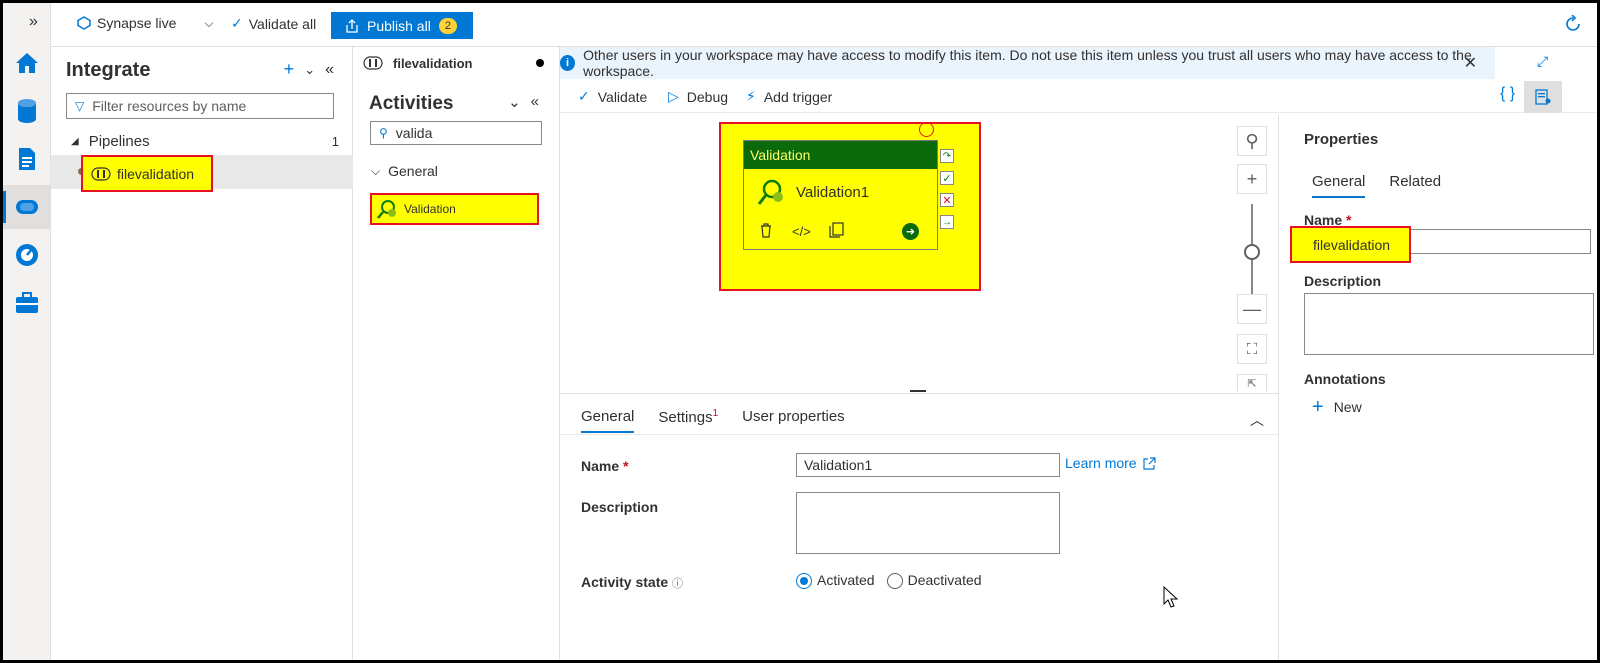  What do you see at coordinates (1345, 379) in the screenshot?
I see `annotations-label: Annotations` at bounding box center [1345, 379].